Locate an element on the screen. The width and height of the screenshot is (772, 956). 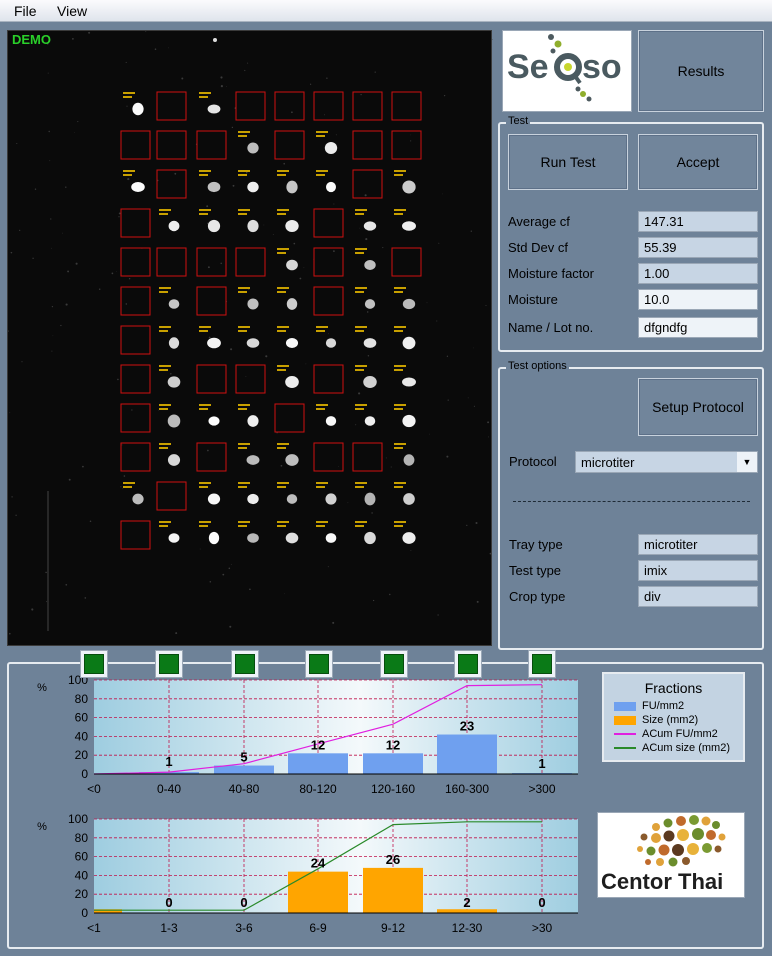
separator-line is located at coordinates (631, 501).